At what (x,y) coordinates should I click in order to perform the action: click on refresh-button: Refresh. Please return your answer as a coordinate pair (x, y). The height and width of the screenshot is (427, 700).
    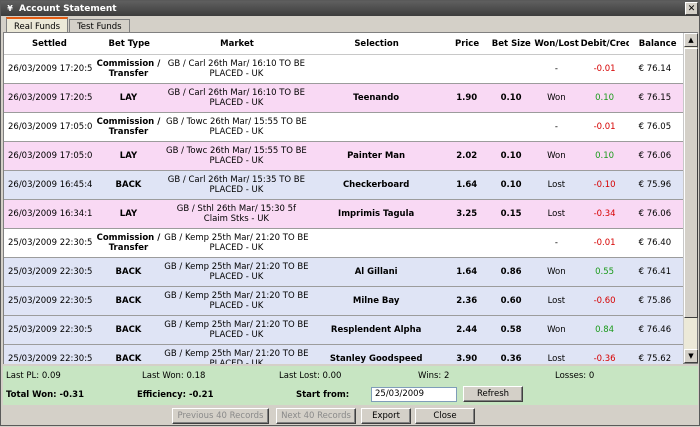
    Looking at the image, I should click on (493, 394).